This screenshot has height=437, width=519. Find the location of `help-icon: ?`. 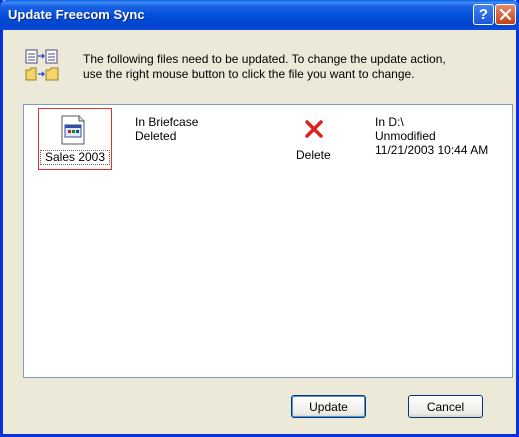

help-icon: ? is located at coordinates (483, 14).